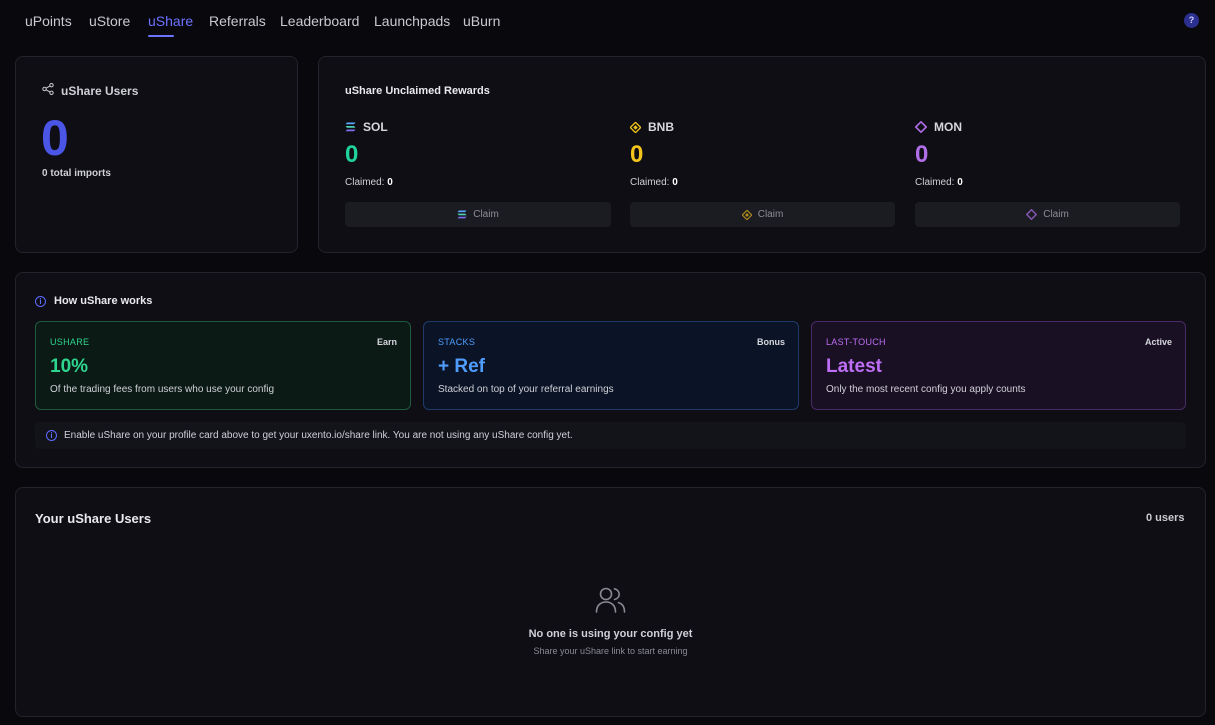  What do you see at coordinates (457, 342) in the screenshot?
I see `feature-label: STACKS` at bounding box center [457, 342].